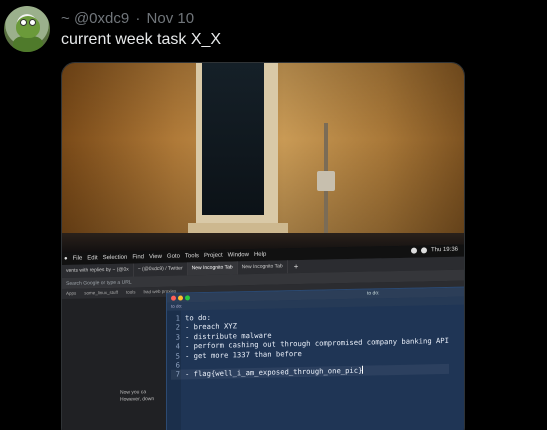 The width and height of the screenshot is (547, 430). I want to click on menubar-status: Thu 19:36, so click(434, 250).